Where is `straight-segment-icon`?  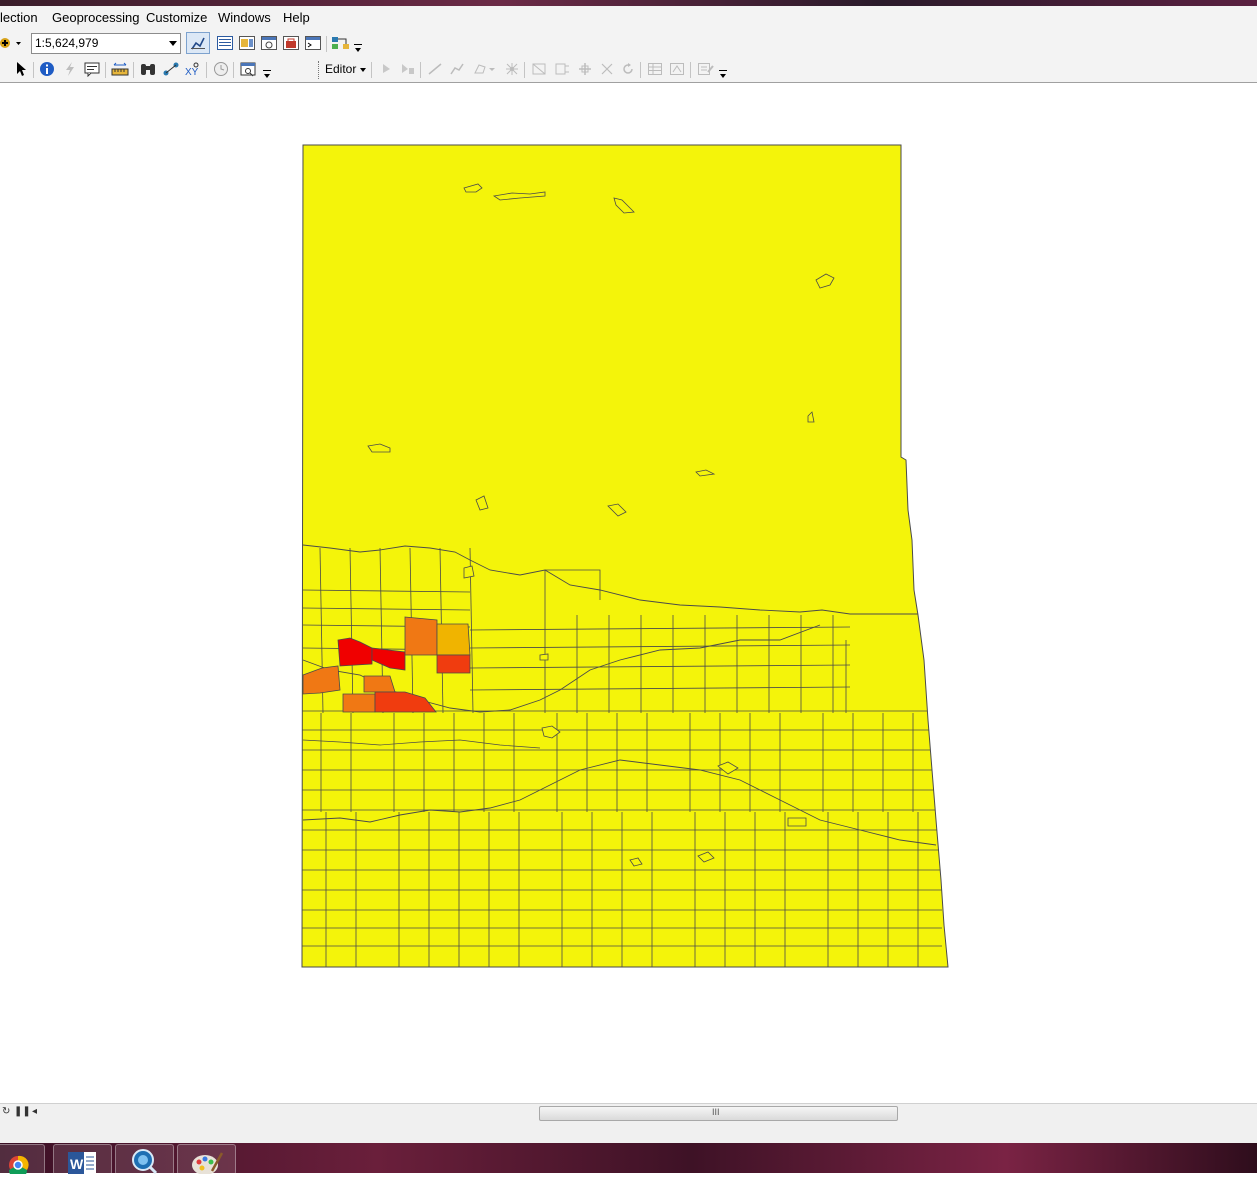
straight-segment-icon is located at coordinates (435, 69).